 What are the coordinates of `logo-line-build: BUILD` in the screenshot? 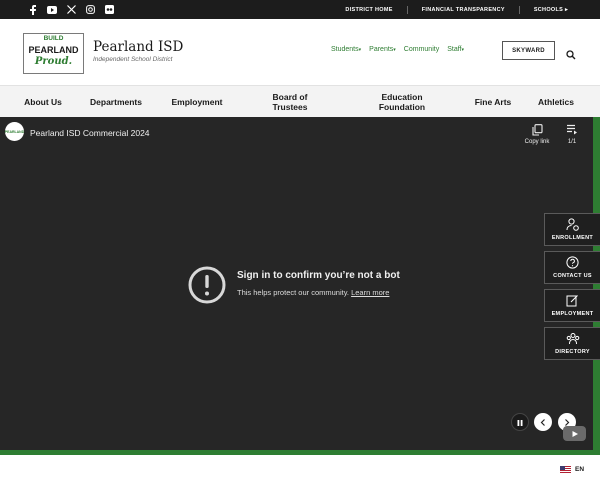 It's located at (53, 38).